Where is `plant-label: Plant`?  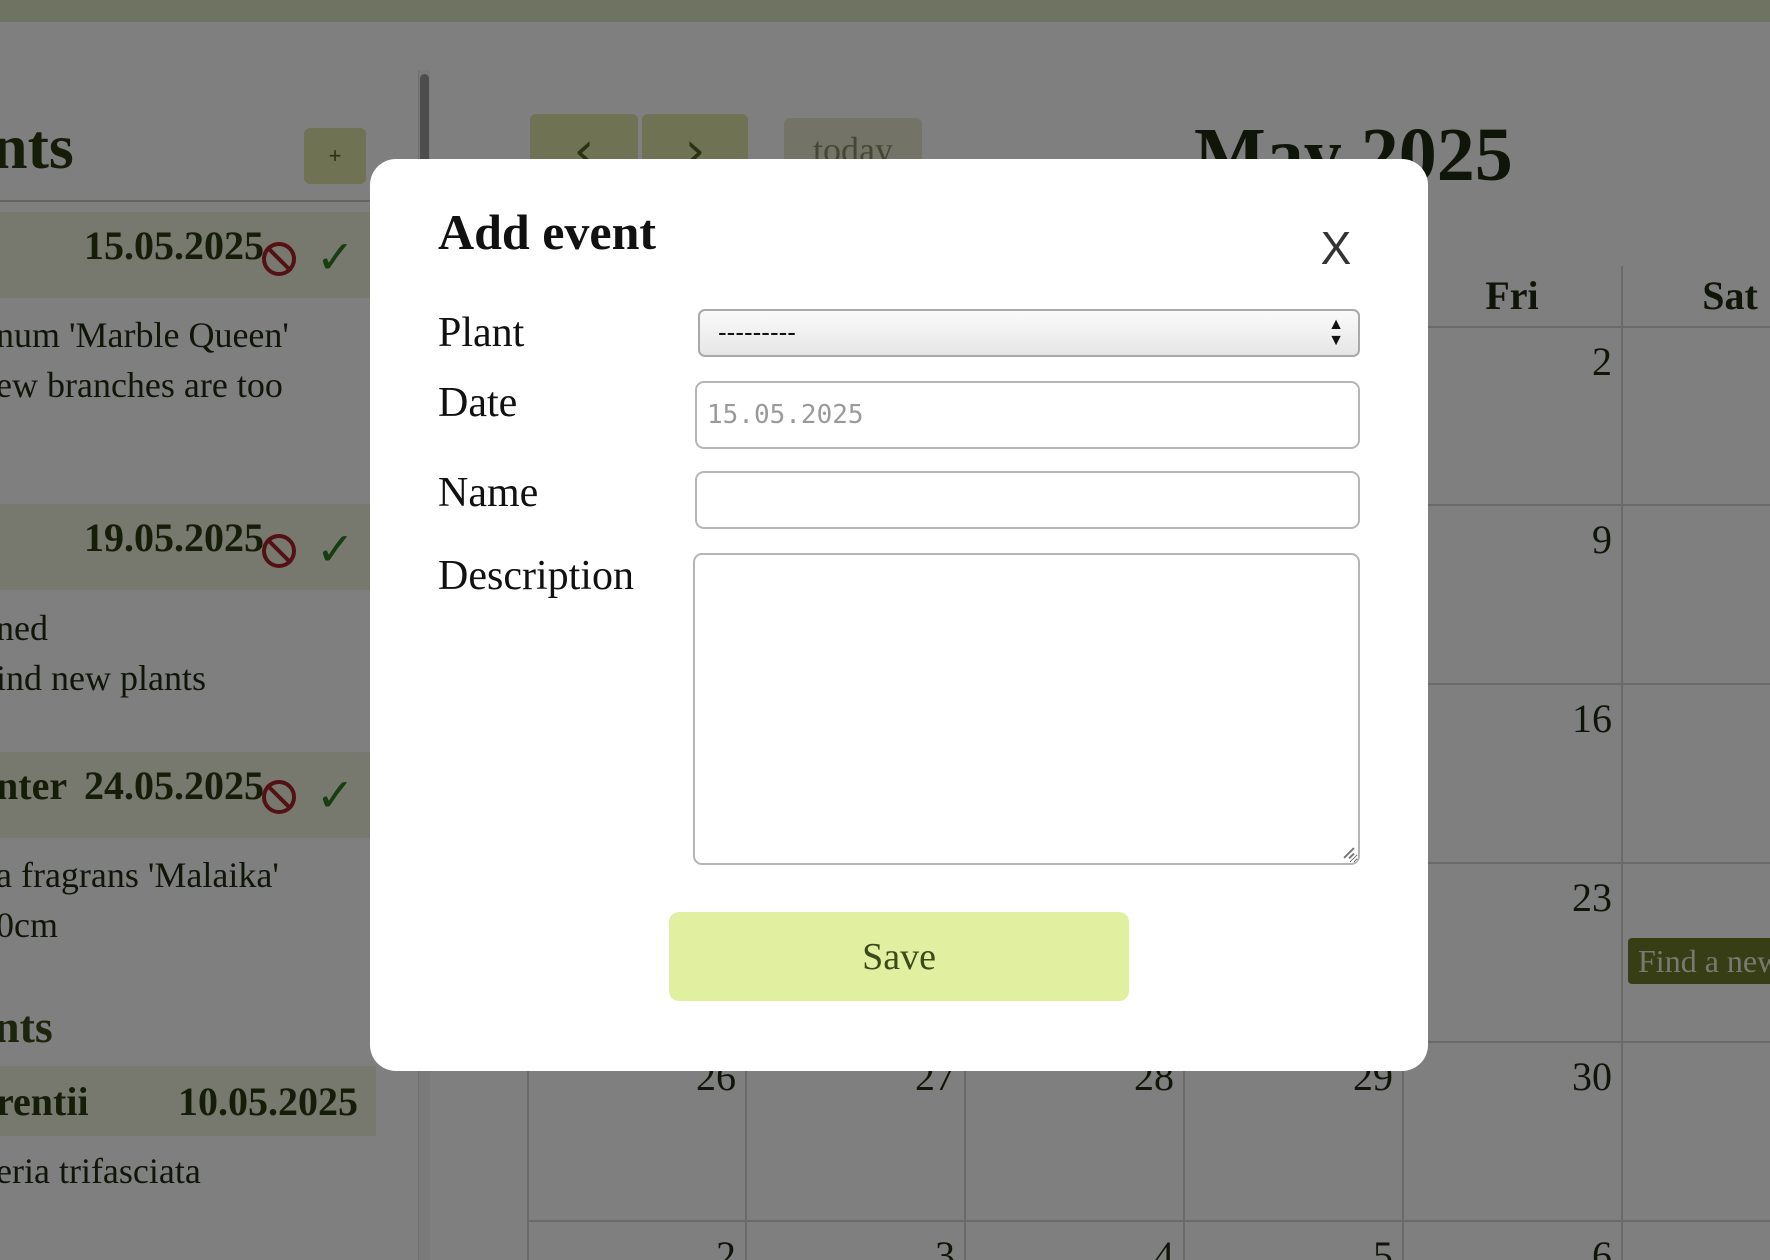 plant-label: Plant is located at coordinates (481, 333).